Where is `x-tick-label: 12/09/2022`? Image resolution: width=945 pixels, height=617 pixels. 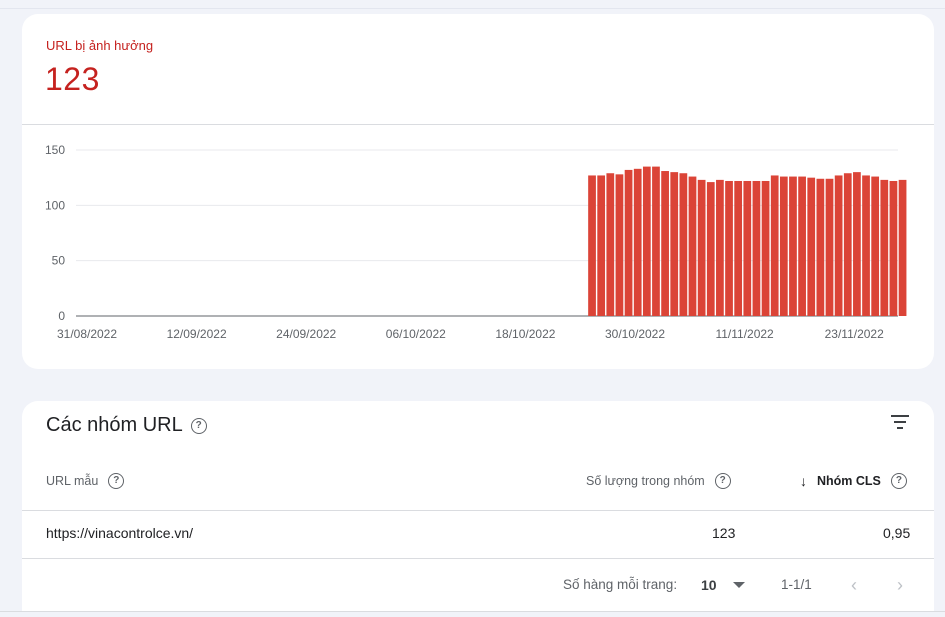 x-tick-label: 12/09/2022 is located at coordinates (197, 334).